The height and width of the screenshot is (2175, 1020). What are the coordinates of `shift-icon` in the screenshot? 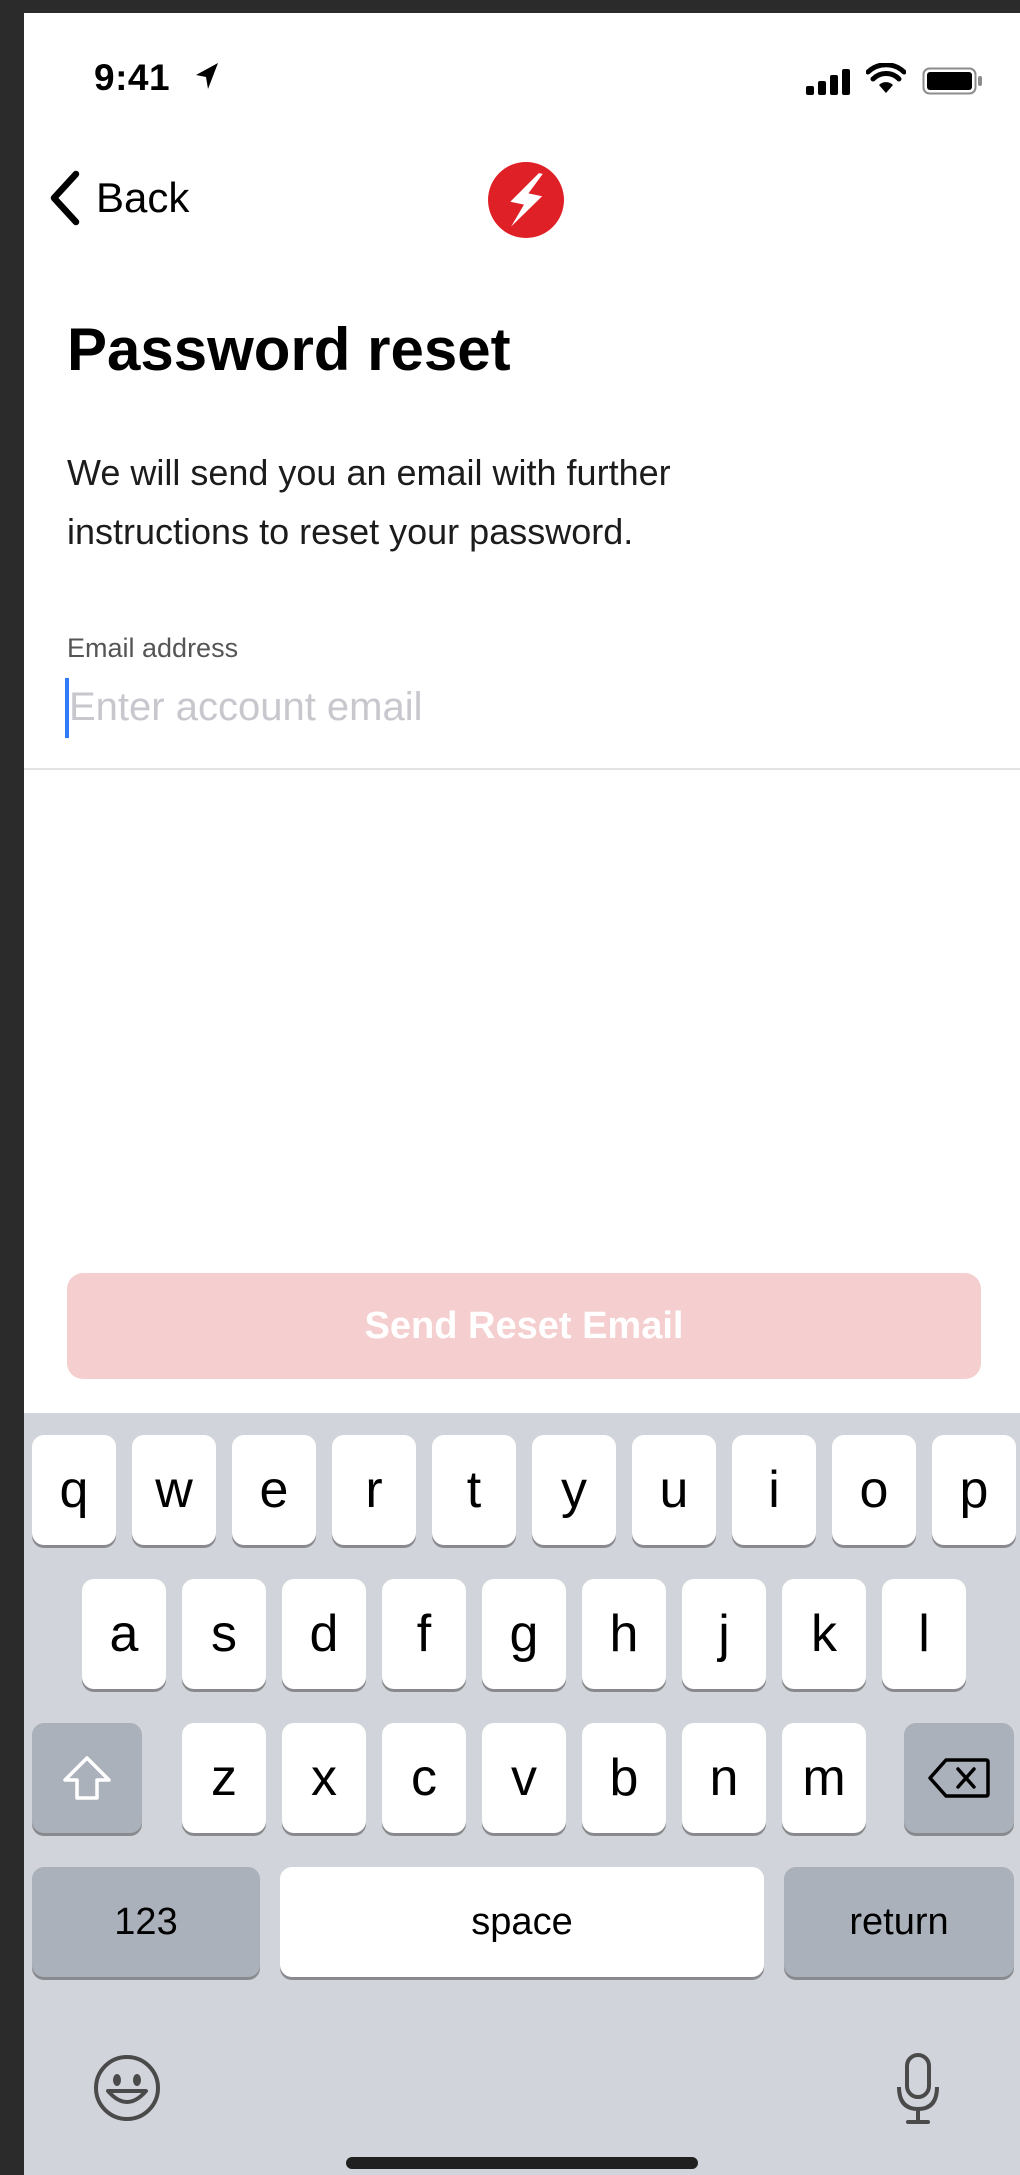 It's located at (87, 1778).